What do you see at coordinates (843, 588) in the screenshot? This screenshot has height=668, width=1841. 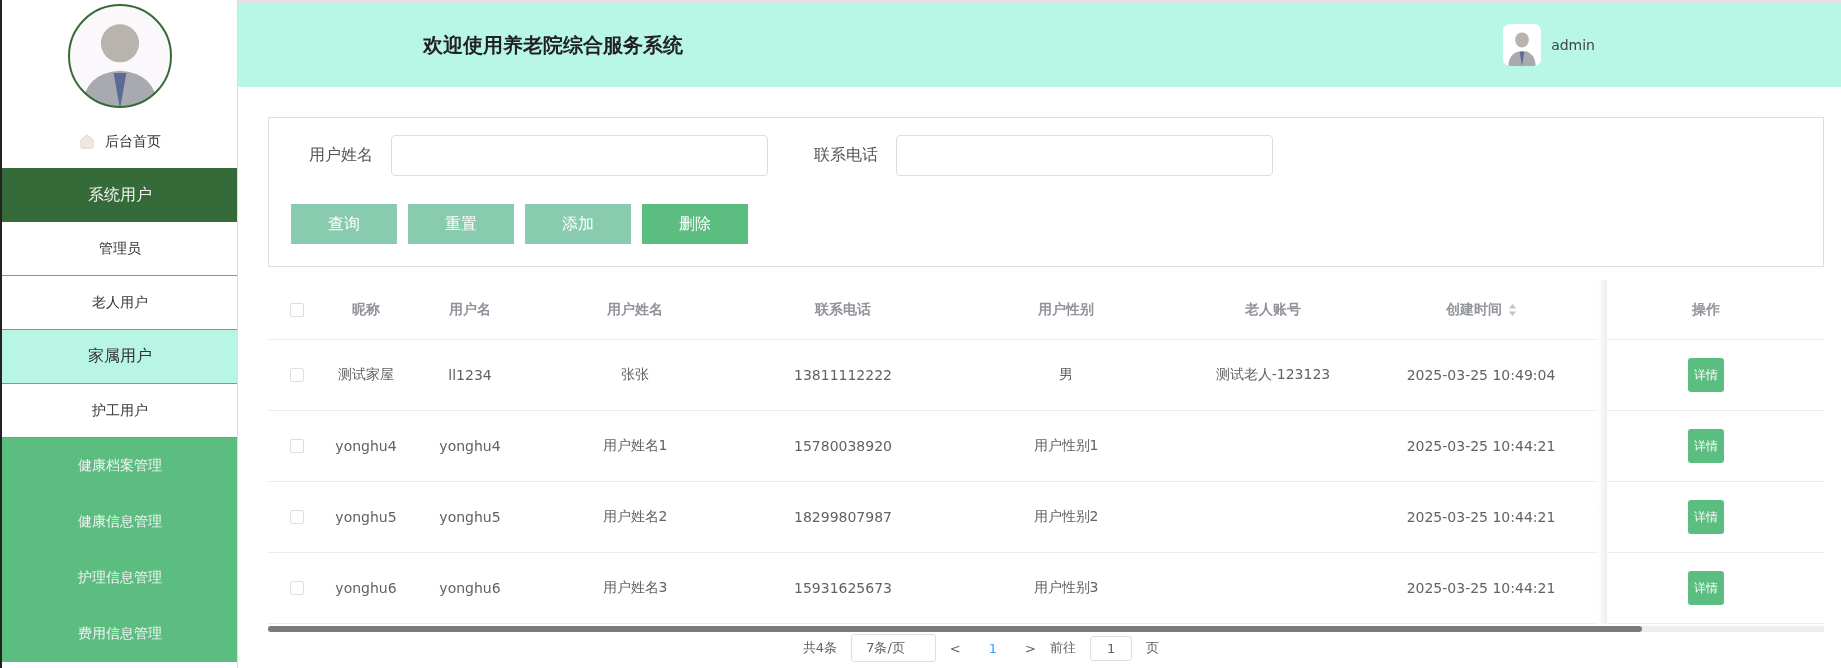 I see `table-cell-text: 15931625673` at bounding box center [843, 588].